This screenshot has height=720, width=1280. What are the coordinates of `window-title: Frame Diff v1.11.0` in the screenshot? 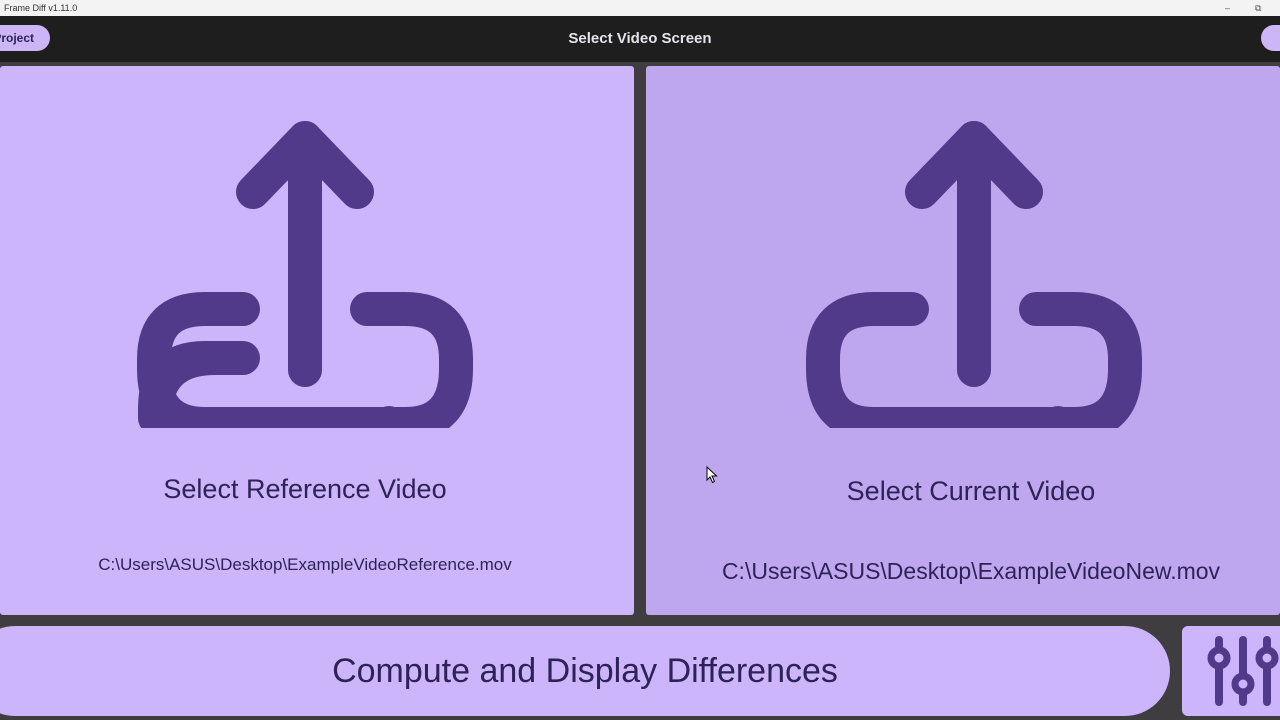 It's located at (41, 8).